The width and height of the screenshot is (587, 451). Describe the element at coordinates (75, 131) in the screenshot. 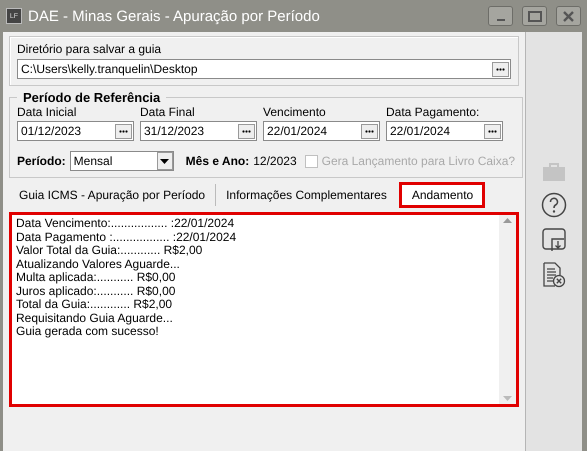

I see `date-field: 01/12/2023` at that location.